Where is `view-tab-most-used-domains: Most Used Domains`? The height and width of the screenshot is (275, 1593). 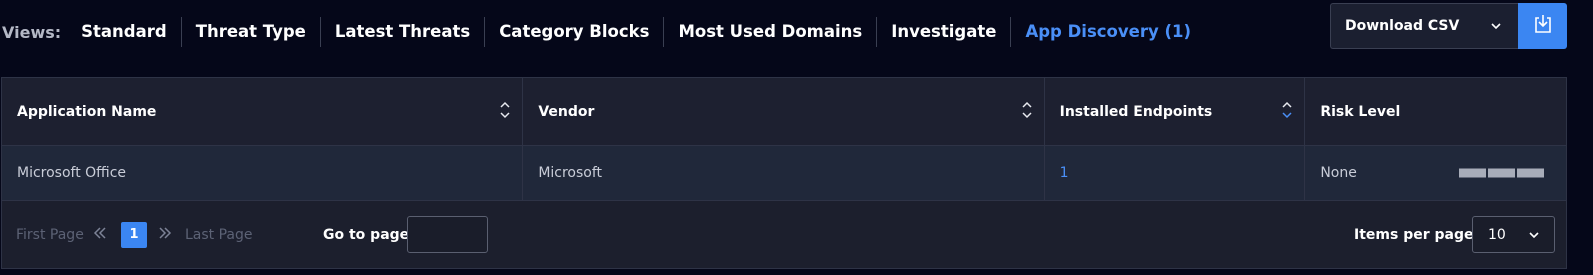
view-tab-most-used-domains: Most Used Domains is located at coordinates (771, 32).